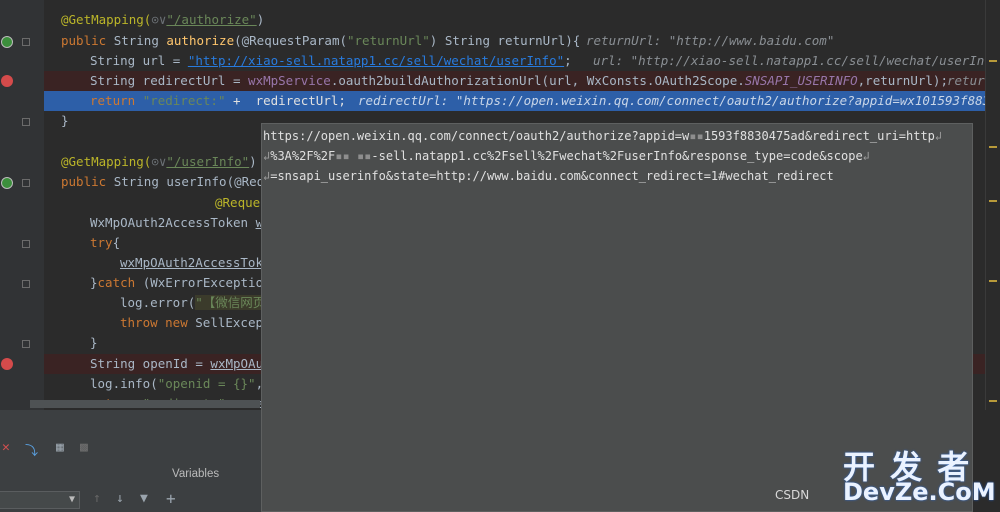 The image size is (1000, 512). What do you see at coordinates (192, 181) in the screenshot?
I see `signature: String userInfo(@Requ` at bounding box center [192, 181].